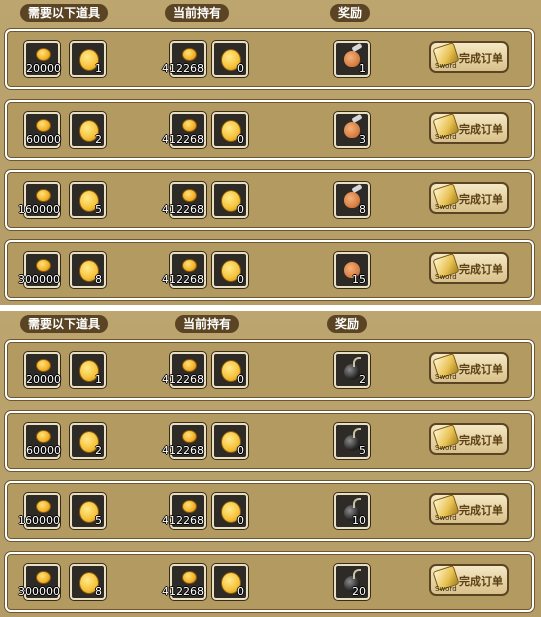 The image size is (541, 617). Describe the element at coordinates (362, 209) in the screenshot. I see `reward-amount: 8` at that location.